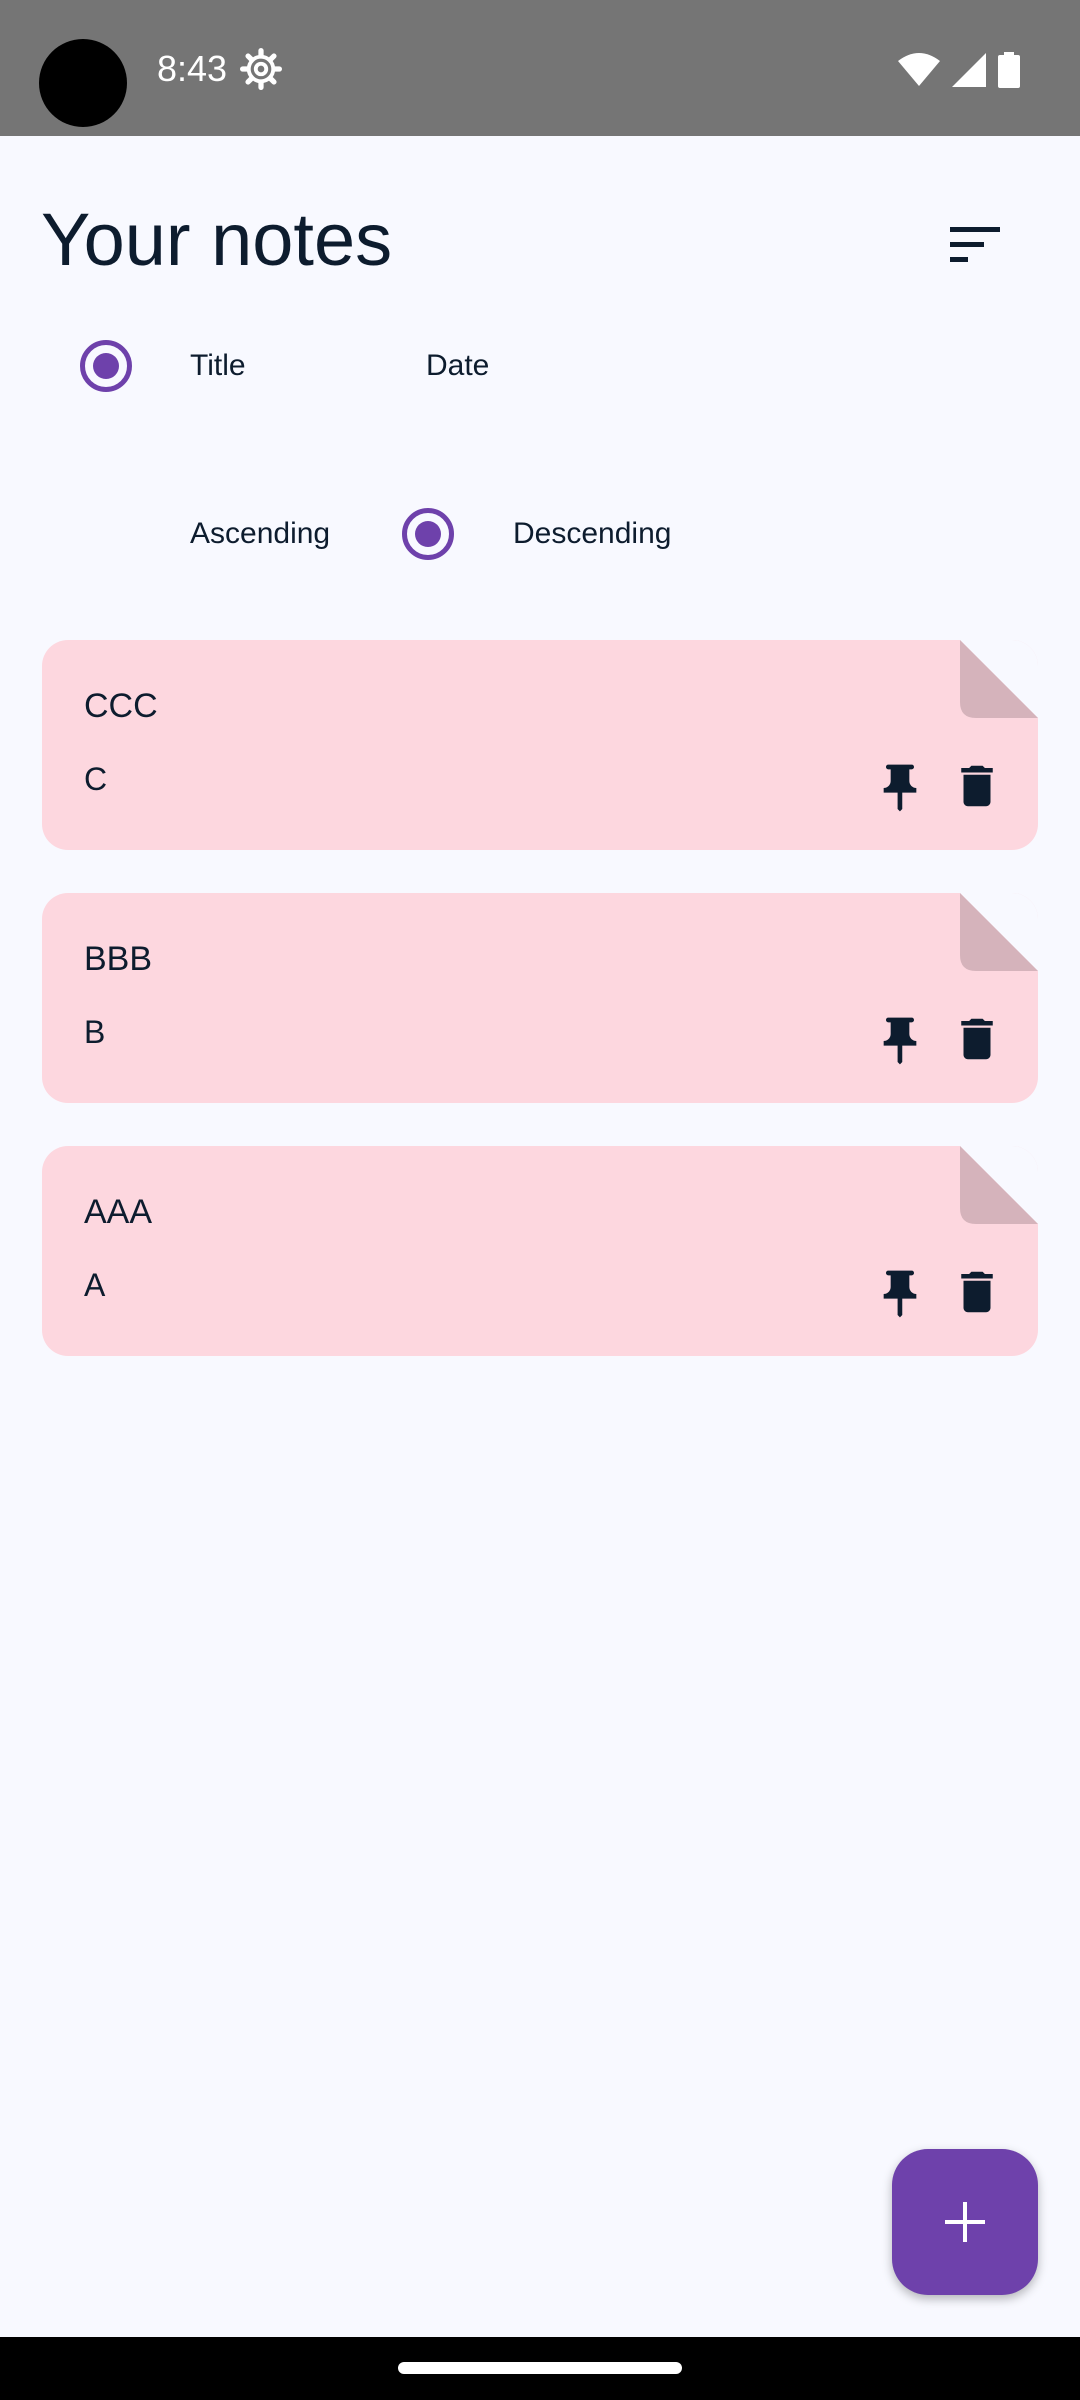 Image resolution: width=1080 pixels, height=2400 pixels. What do you see at coordinates (121, 706) in the screenshot?
I see `note-title: CCC` at bounding box center [121, 706].